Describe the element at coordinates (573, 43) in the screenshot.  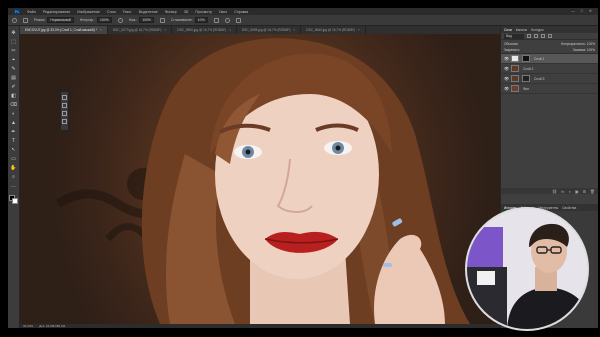
I see `layer-opacity-label: Непрозрачность:` at that location.